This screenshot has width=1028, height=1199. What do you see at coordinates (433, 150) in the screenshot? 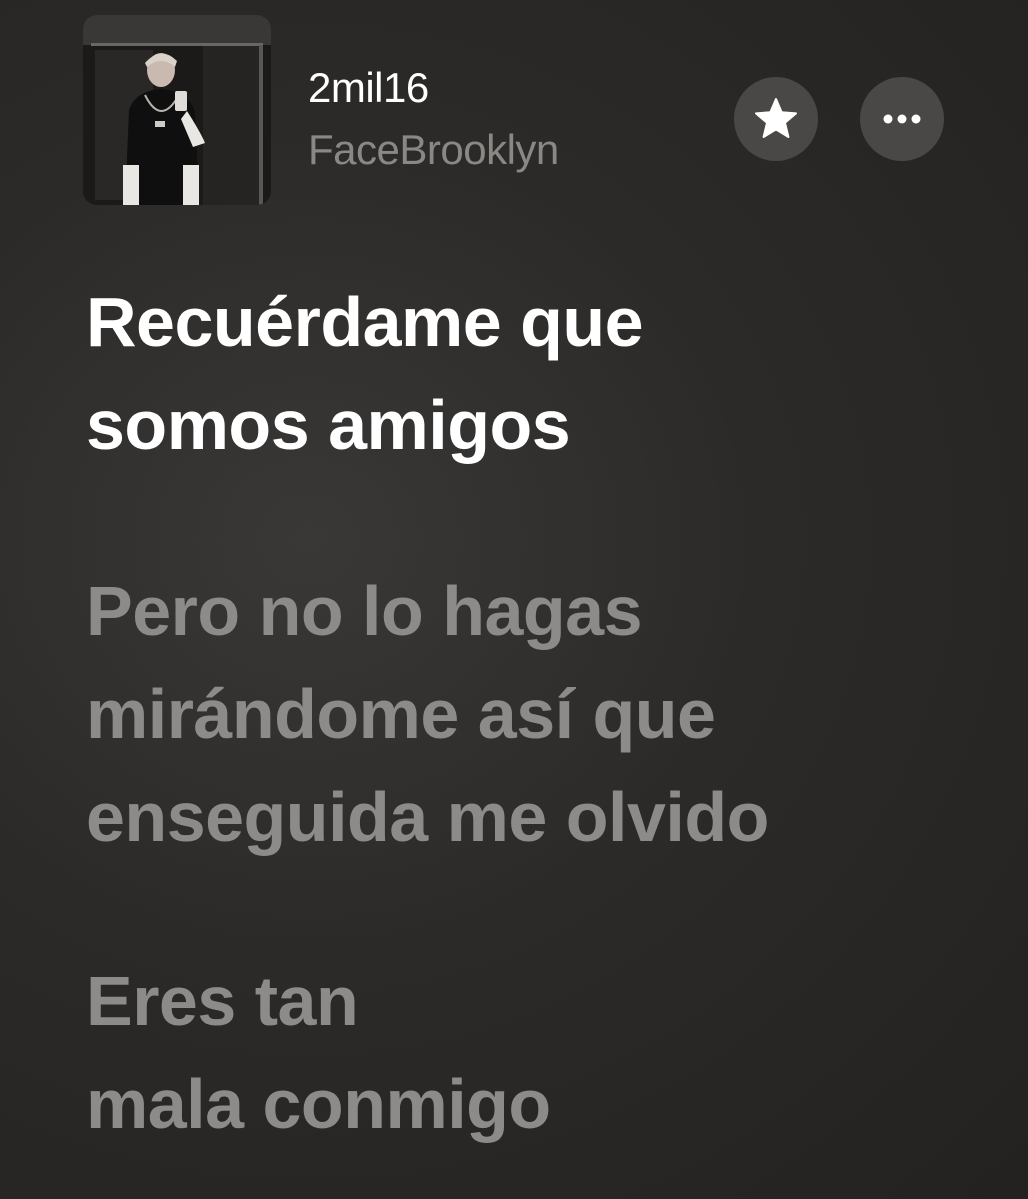
I see `song-artist: FaceBrooklyn` at bounding box center [433, 150].